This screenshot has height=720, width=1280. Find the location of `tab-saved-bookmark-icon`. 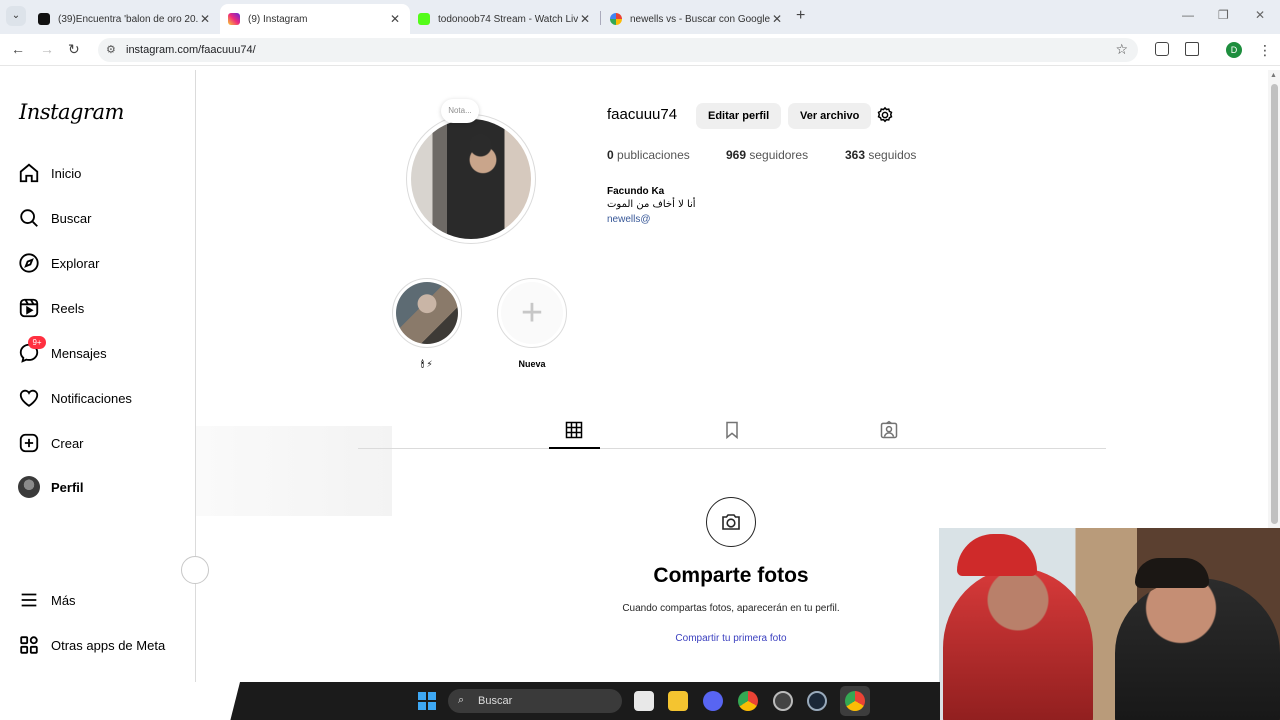

tab-saved-bookmark-icon is located at coordinates (732, 430).